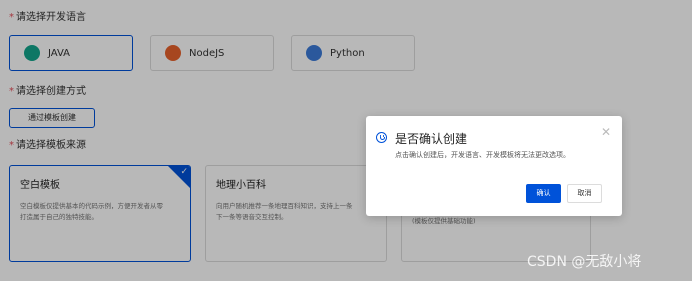  Describe the element at coordinates (381, 137) in the screenshot. I see `smile-info-icon` at that location.